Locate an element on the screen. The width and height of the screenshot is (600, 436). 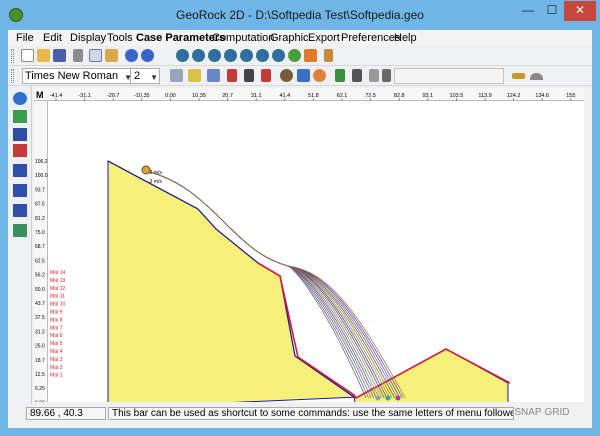
barrier-icon is located at coordinates (249, 75).